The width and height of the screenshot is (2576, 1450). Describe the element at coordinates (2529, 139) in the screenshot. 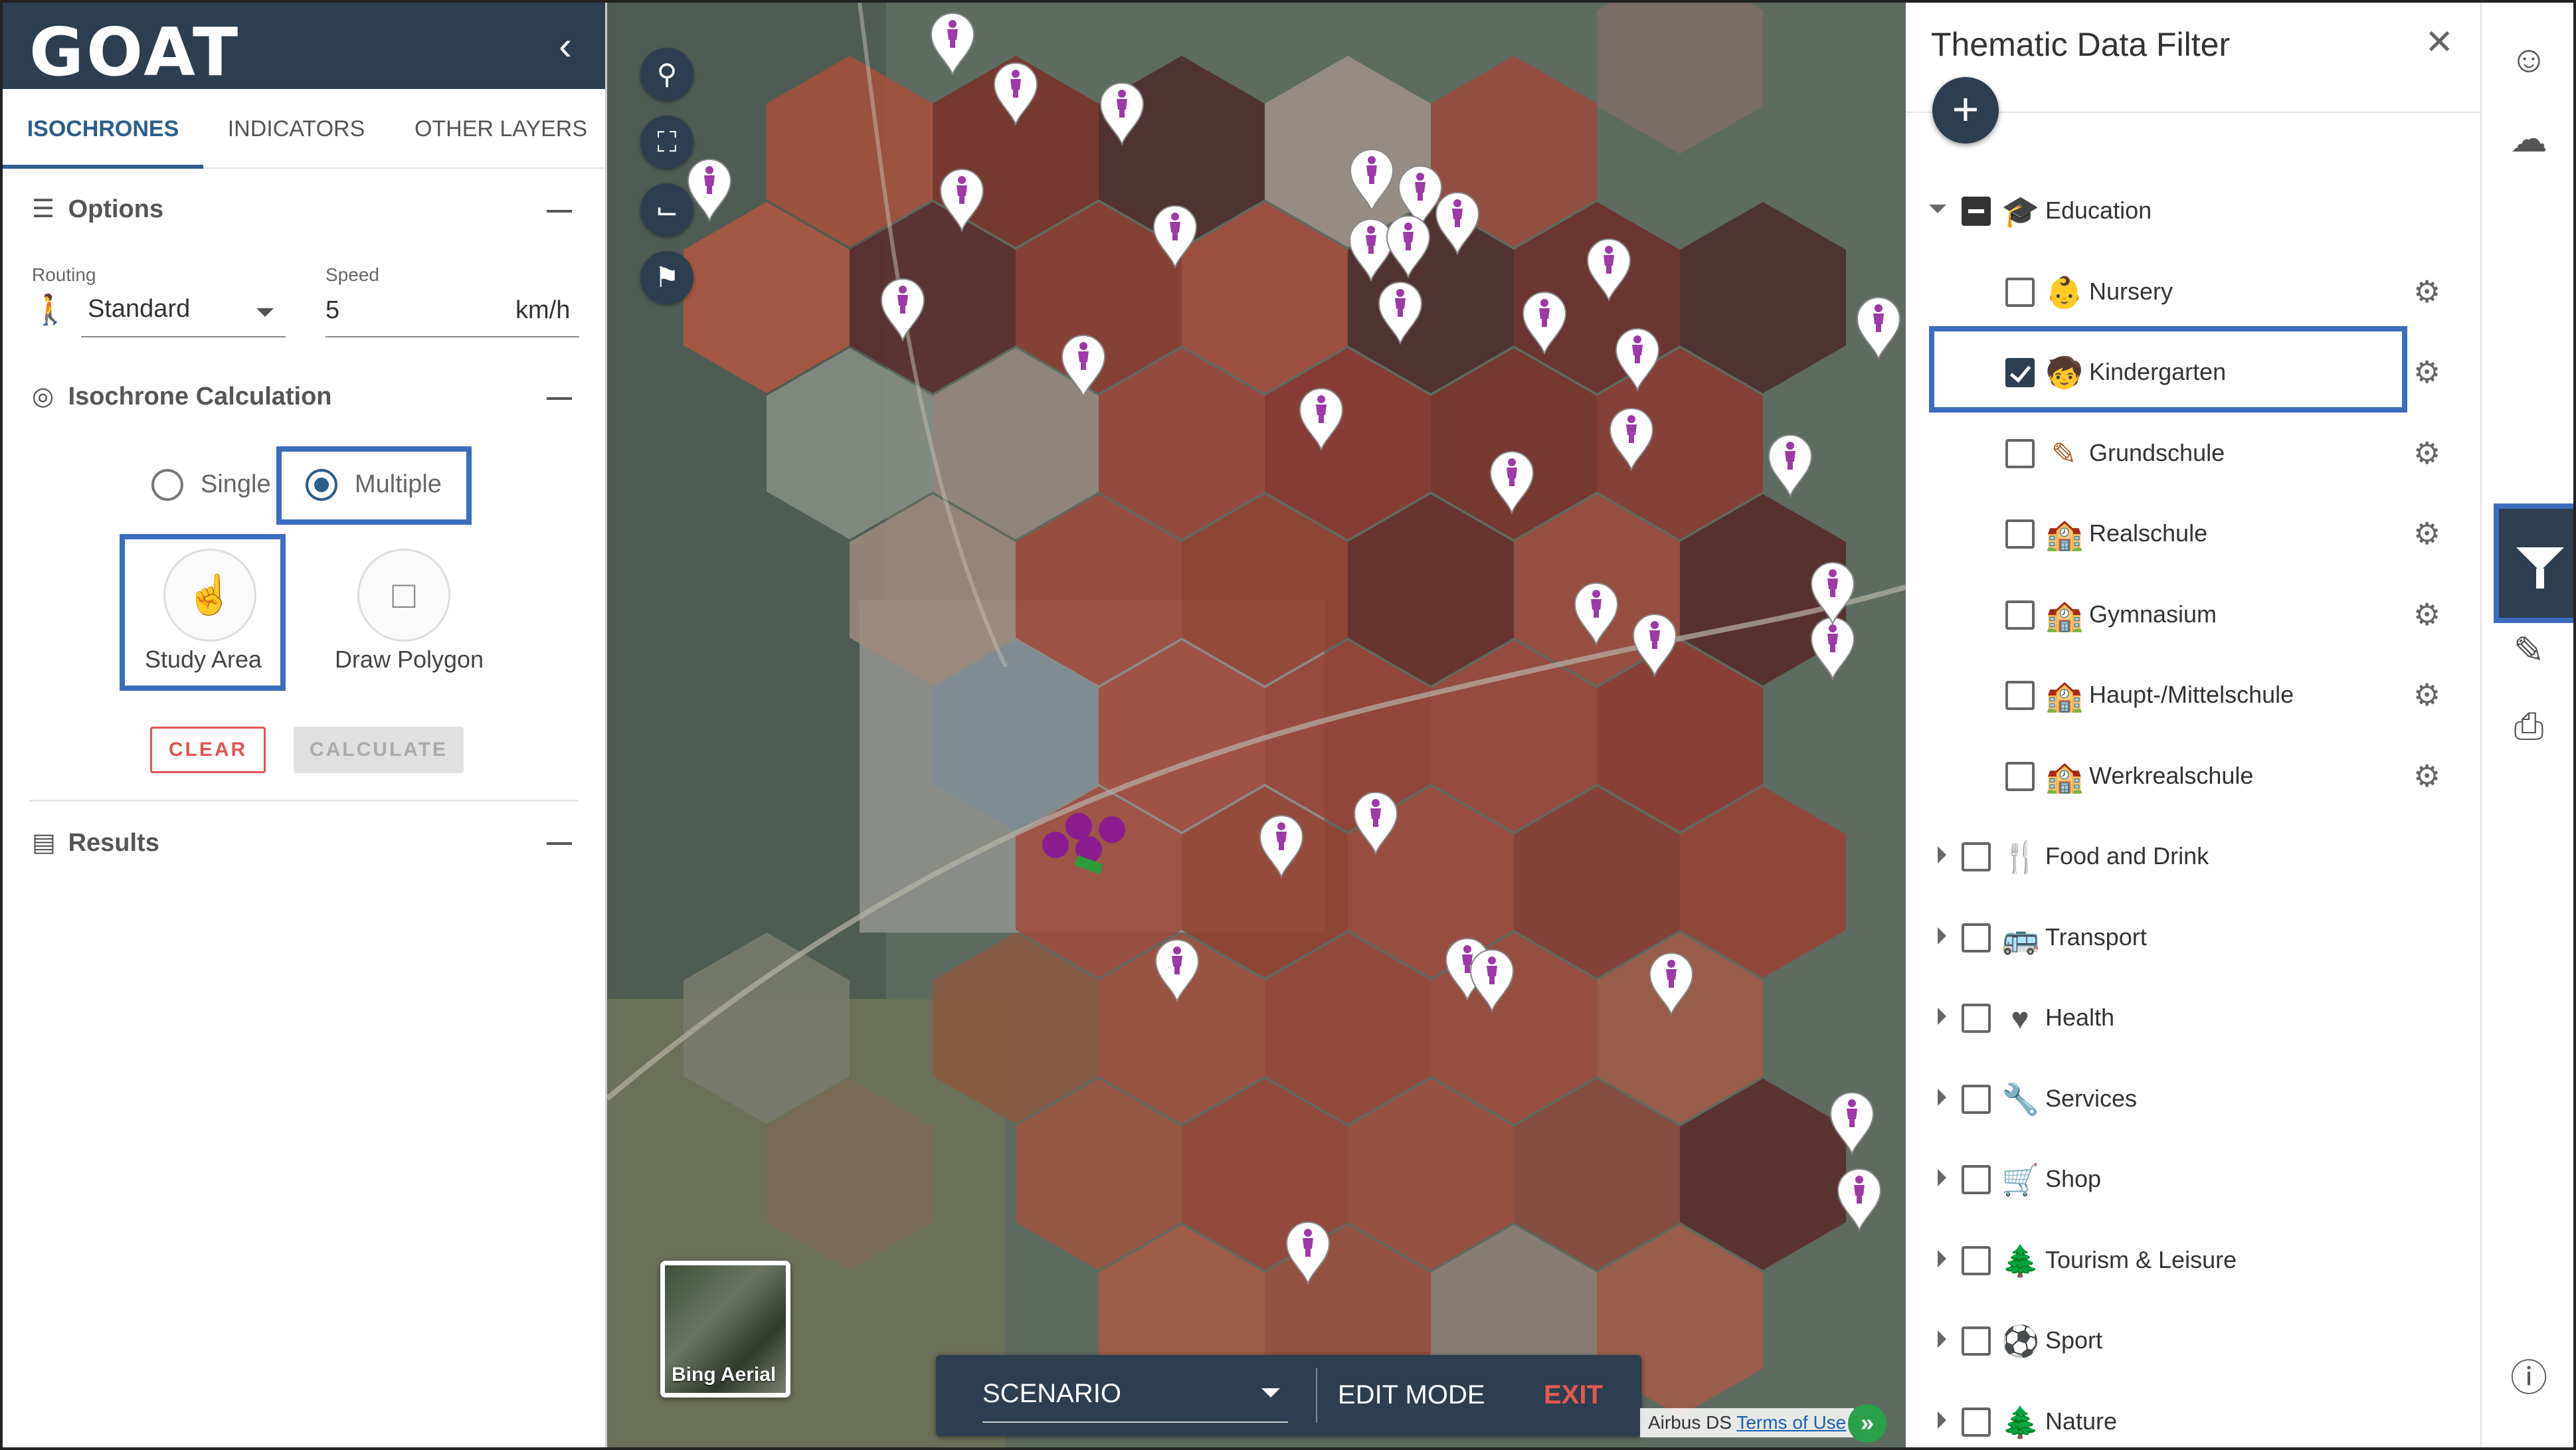

I see `cloud-icon: ☁` at that location.